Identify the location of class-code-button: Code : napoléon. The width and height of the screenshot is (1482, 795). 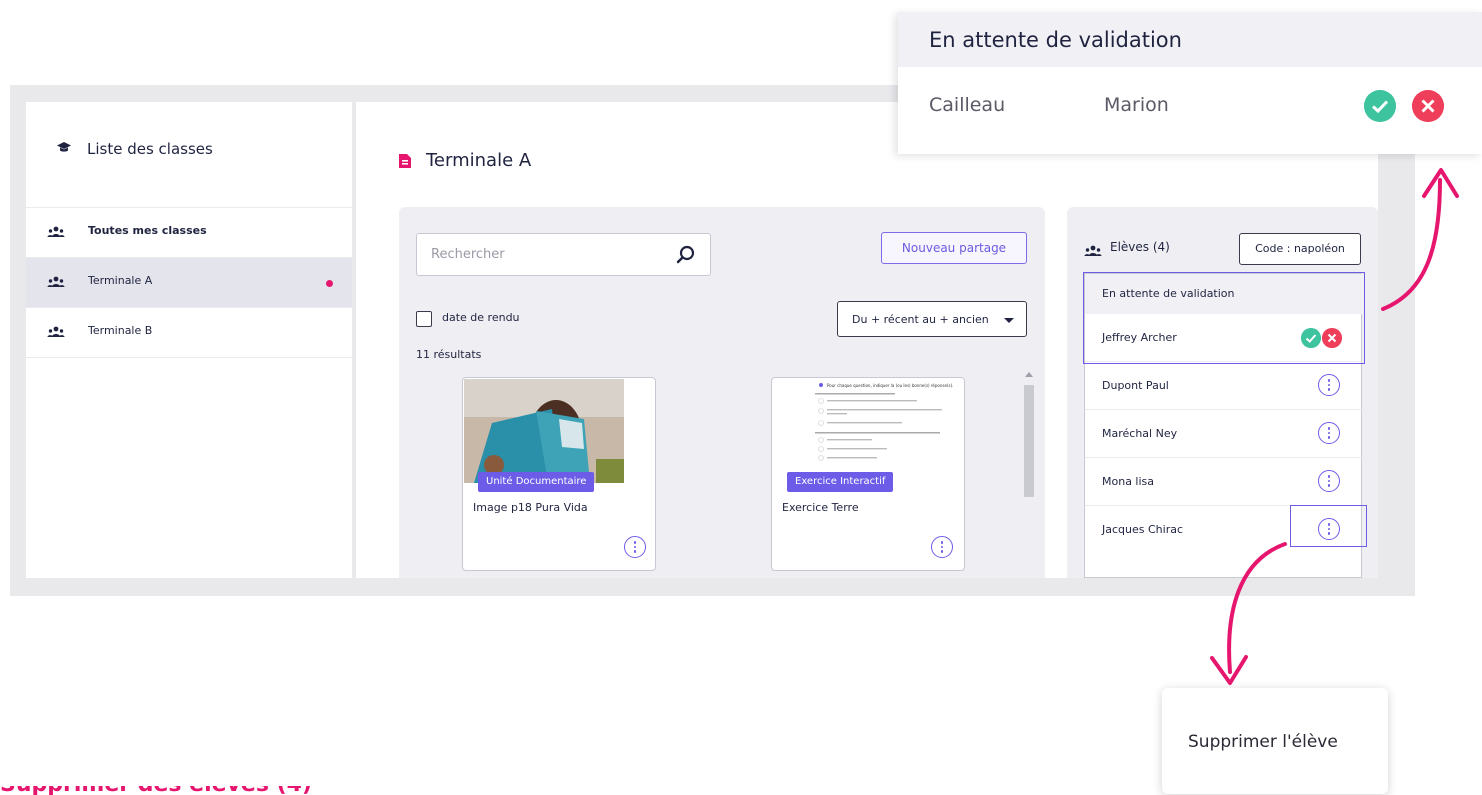
(1300, 249).